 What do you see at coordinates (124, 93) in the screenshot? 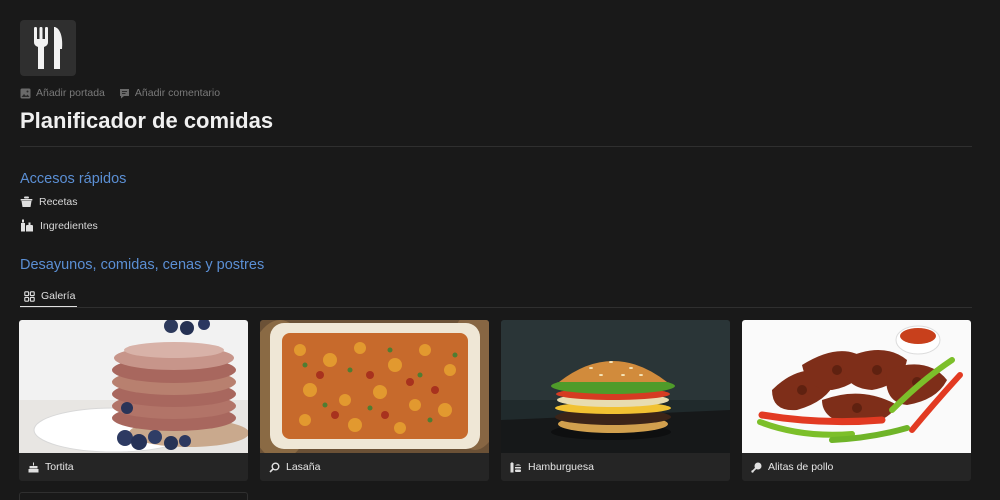
I see `comment-icon` at bounding box center [124, 93].